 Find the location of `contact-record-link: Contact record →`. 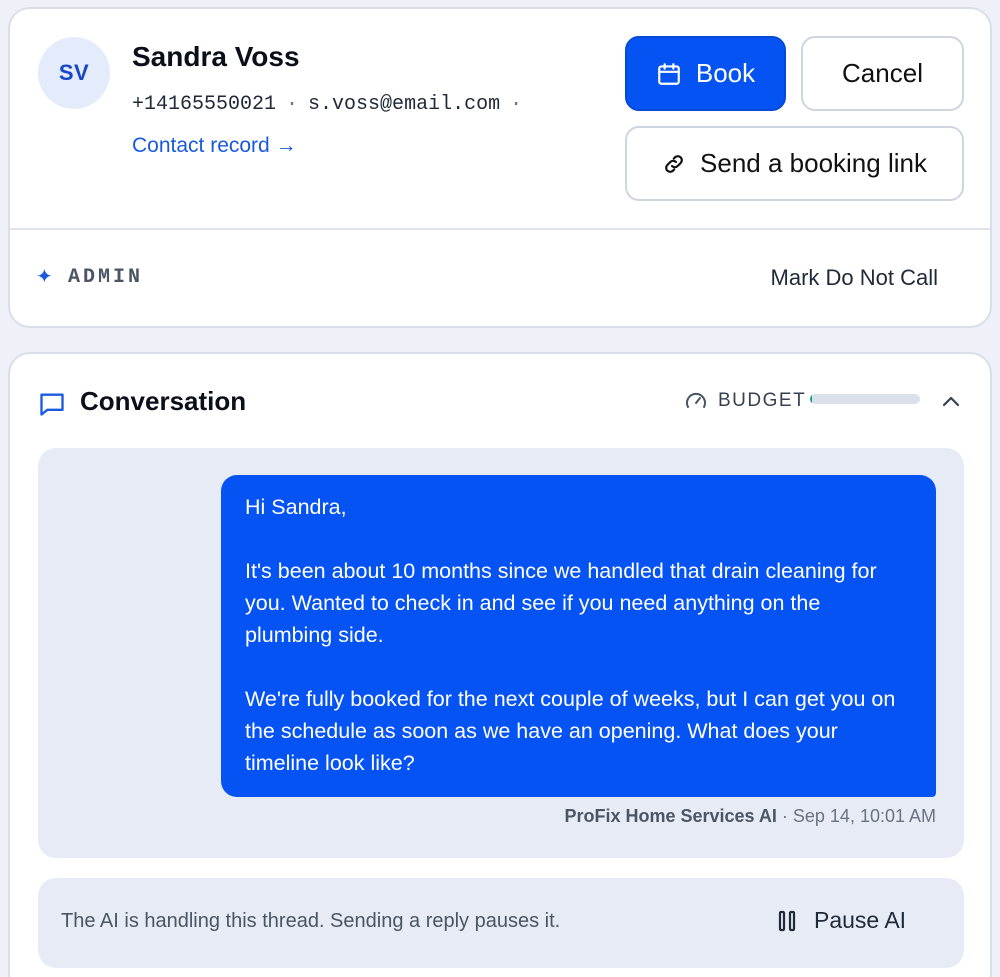

contact-record-link: Contact record → is located at coordinates (214, 146).